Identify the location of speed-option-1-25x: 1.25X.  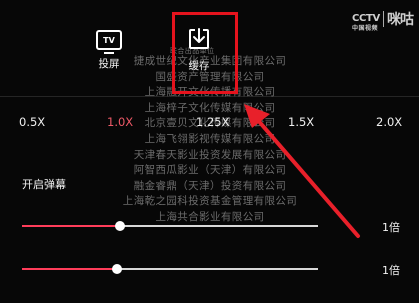
(212, 122).